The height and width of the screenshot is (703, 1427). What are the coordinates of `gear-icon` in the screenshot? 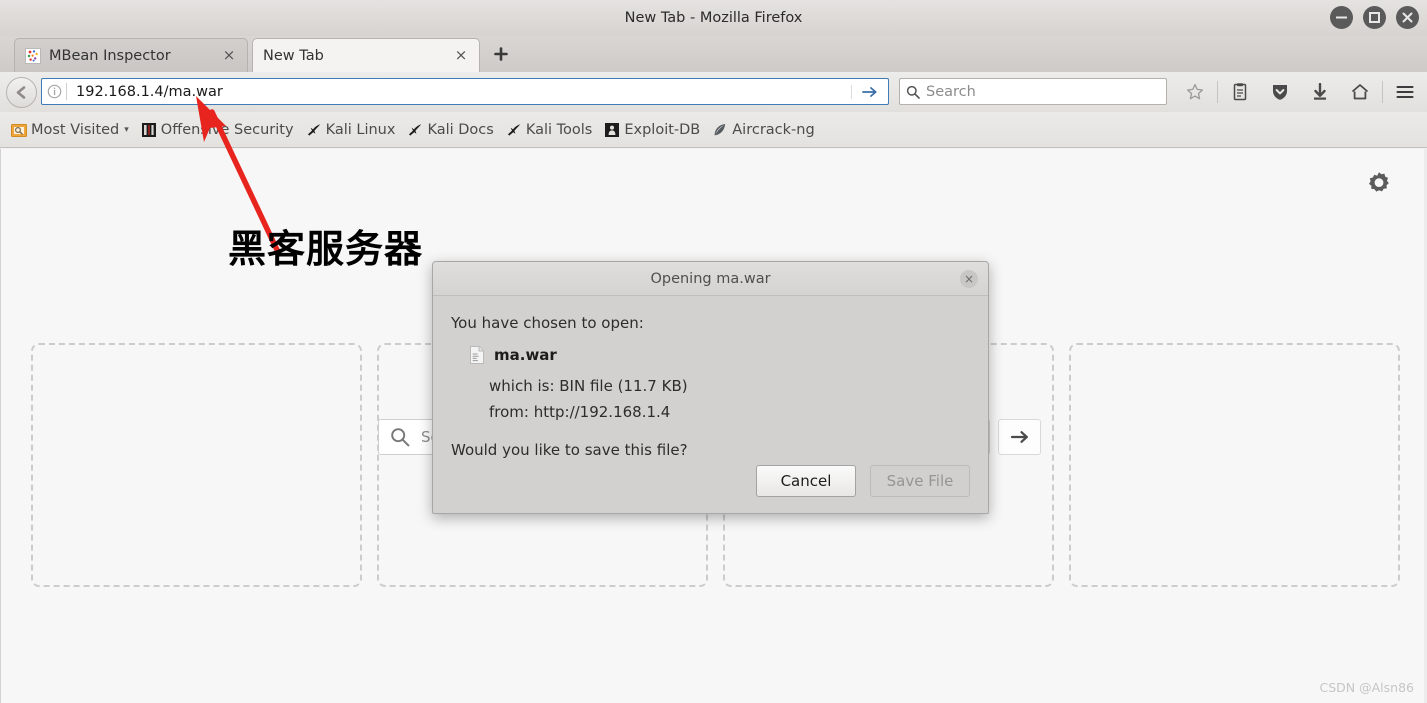 It's located at (1379, 184).